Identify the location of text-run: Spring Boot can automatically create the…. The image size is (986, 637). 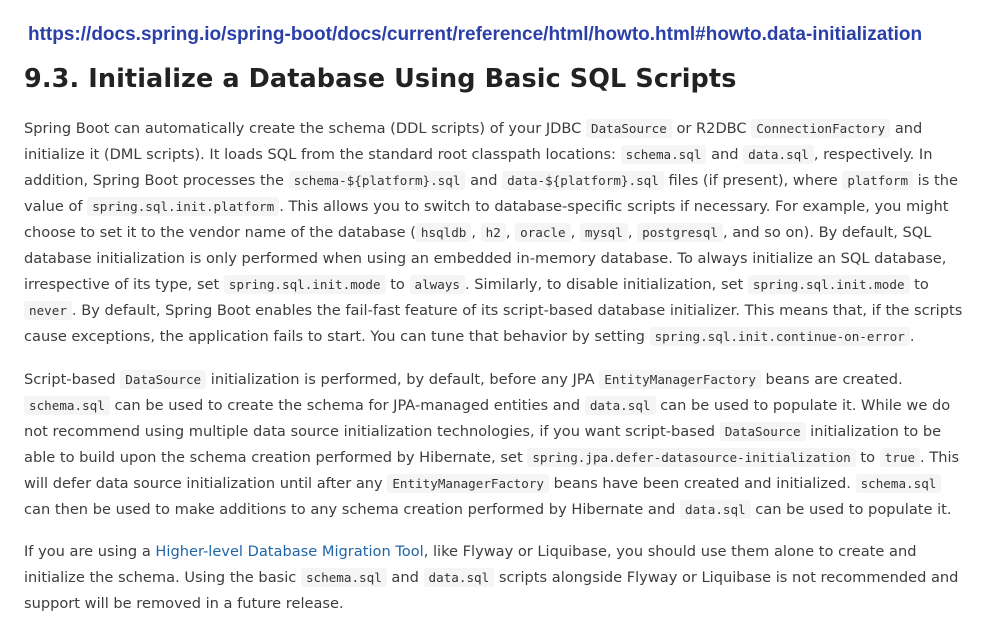
(305, 128).